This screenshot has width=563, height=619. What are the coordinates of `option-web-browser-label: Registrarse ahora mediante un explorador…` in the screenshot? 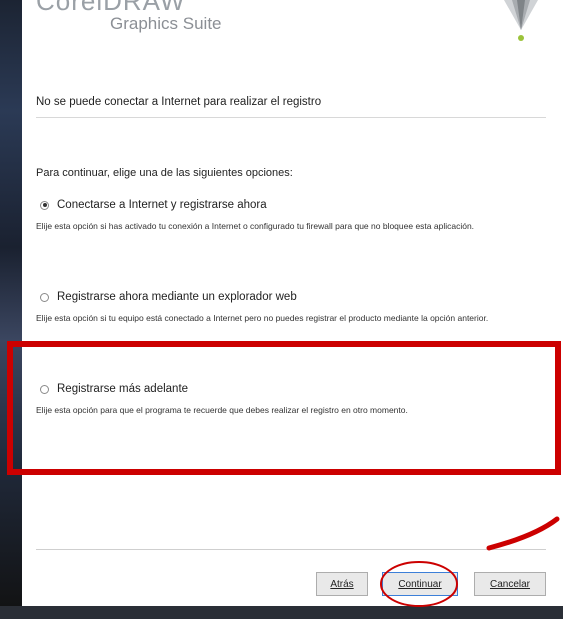 It's located at (177, 297).